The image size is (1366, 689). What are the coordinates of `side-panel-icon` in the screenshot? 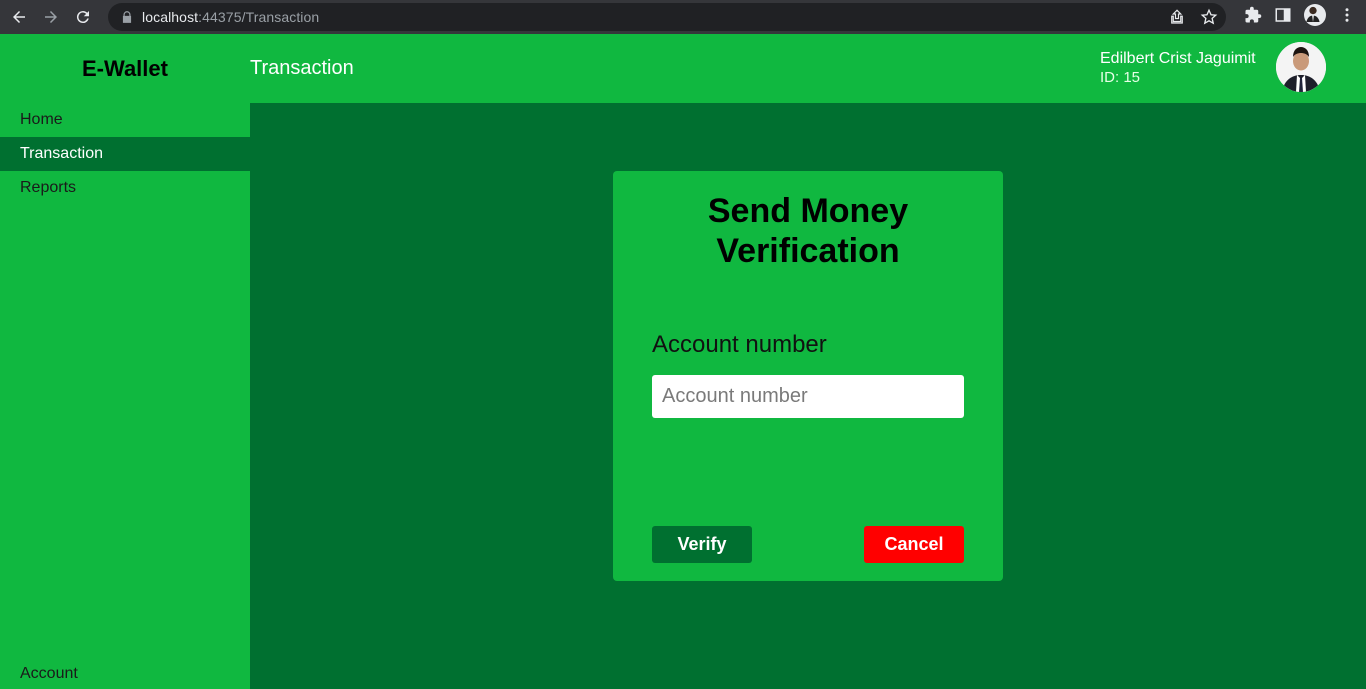 It's located at (1283, 15).